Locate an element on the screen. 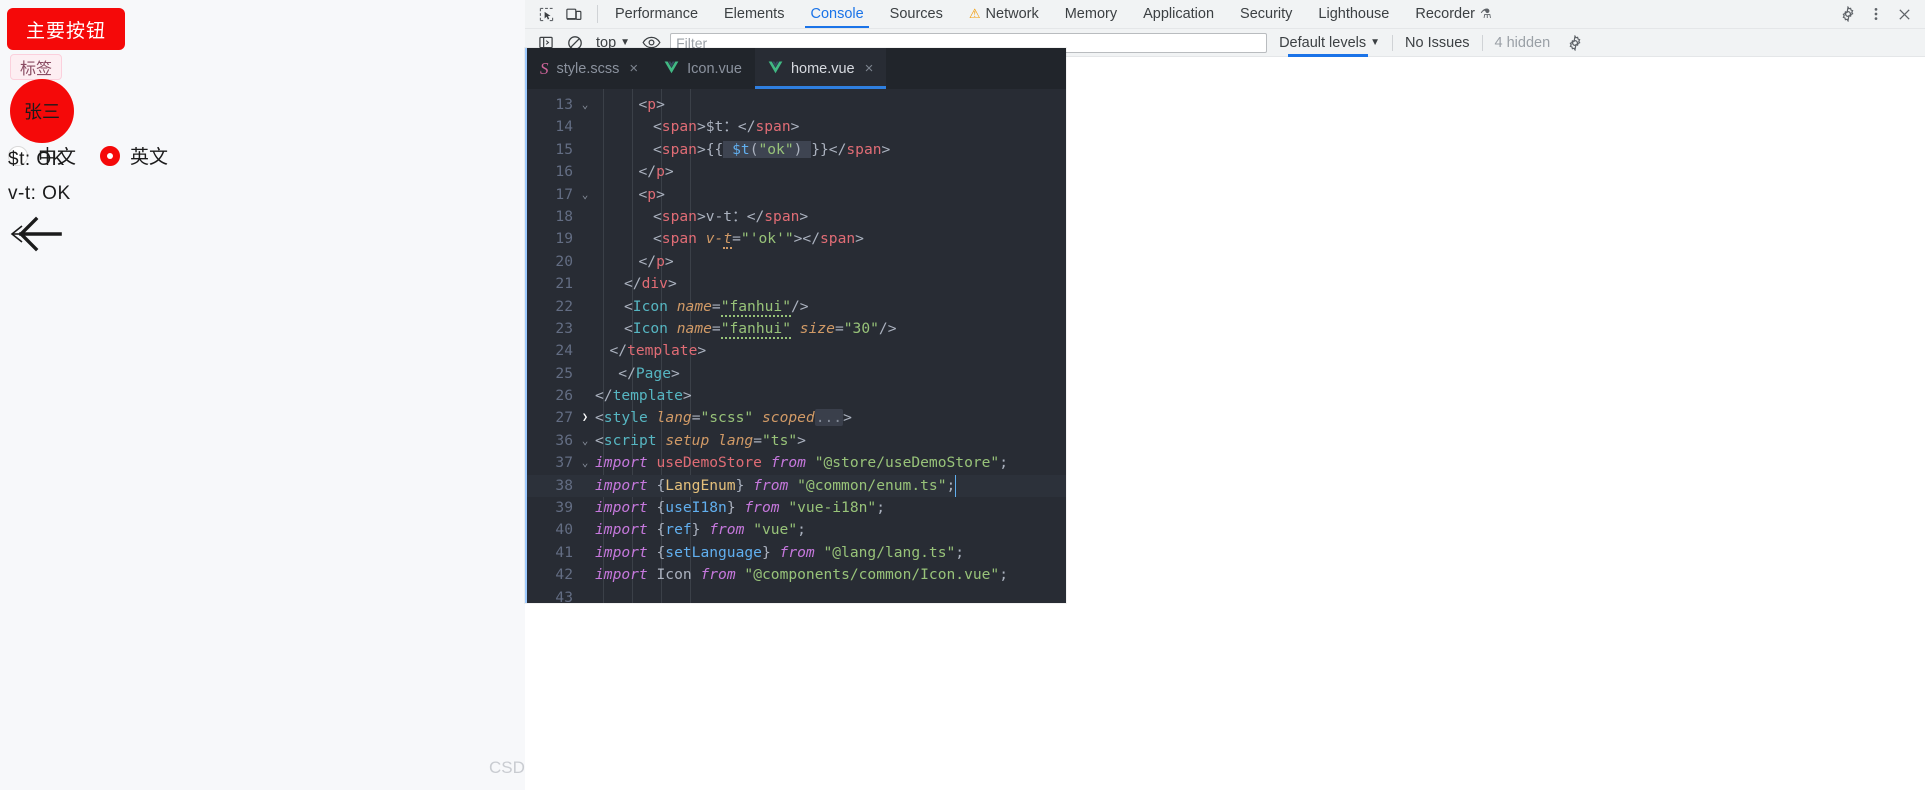  line-number: 17 is located at coordinates (564, 194).